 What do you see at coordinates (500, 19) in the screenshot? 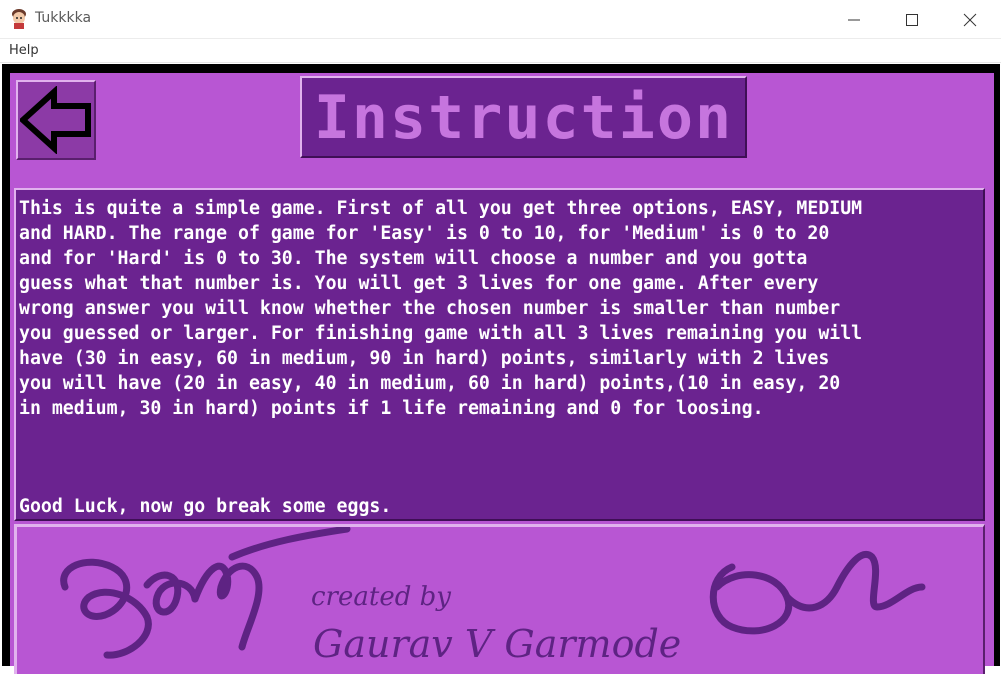
I see `window-titlebar: Tukkkka` at bounding box center [500, 19].